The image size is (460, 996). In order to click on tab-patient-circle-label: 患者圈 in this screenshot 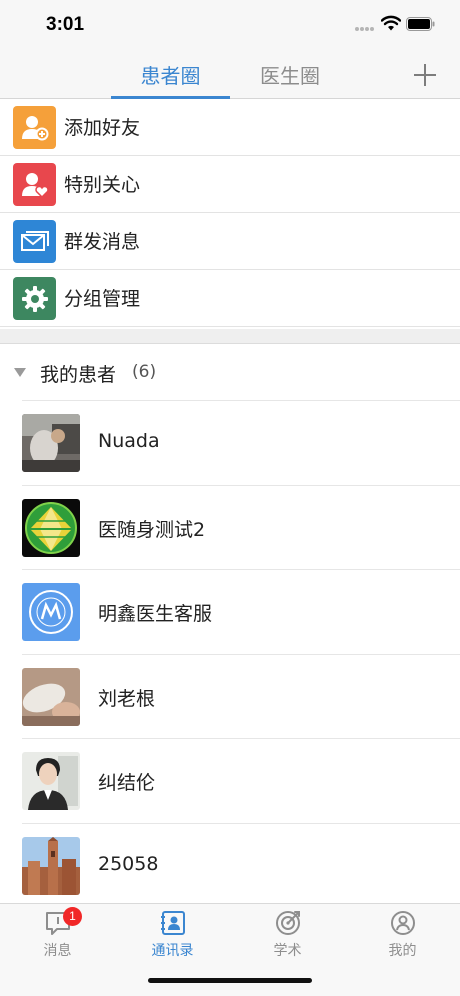, I will do `click(170, 76)`.